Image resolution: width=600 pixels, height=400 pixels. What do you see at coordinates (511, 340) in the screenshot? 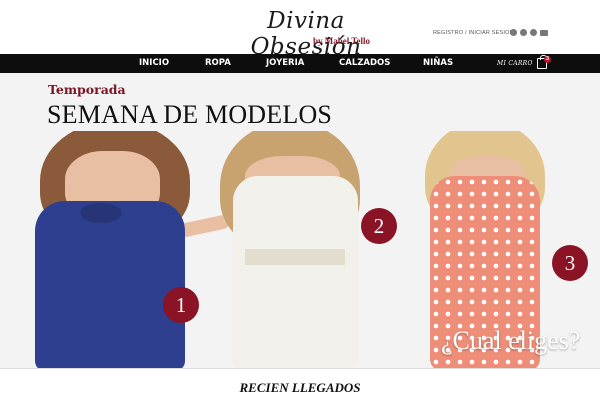
I see `hero-question: ¿Cual eliges?` at bounding box center [511, 340].